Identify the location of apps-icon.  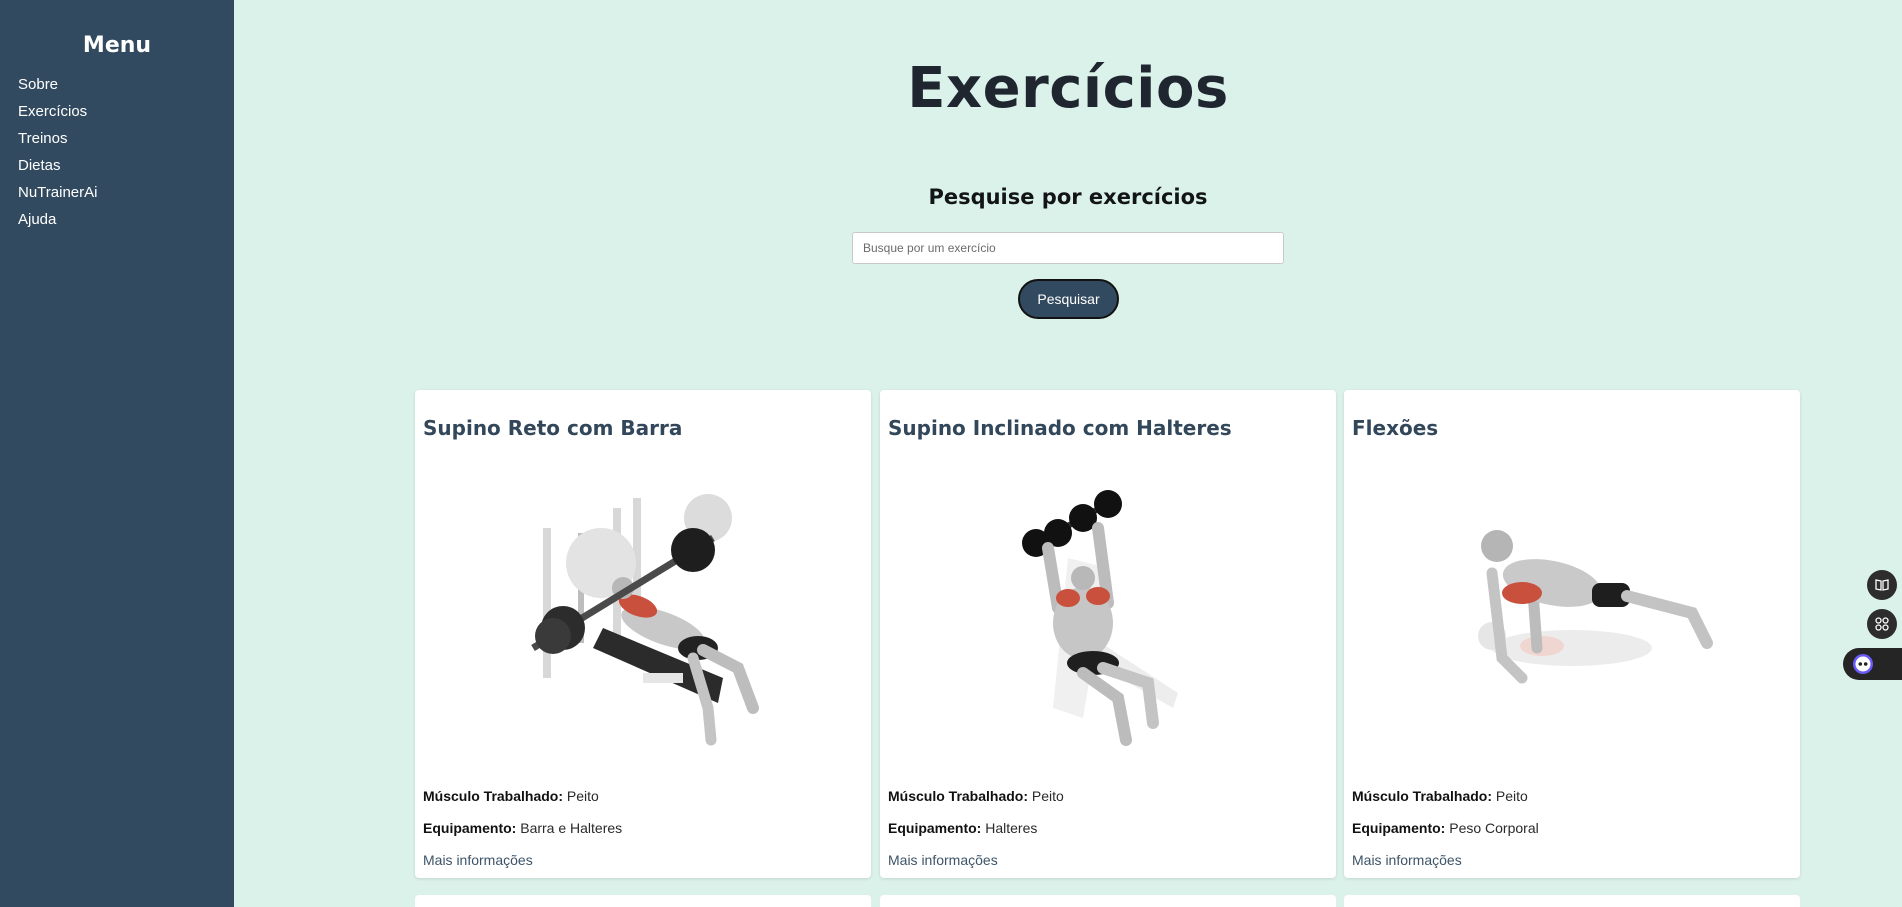
(1882, 624).